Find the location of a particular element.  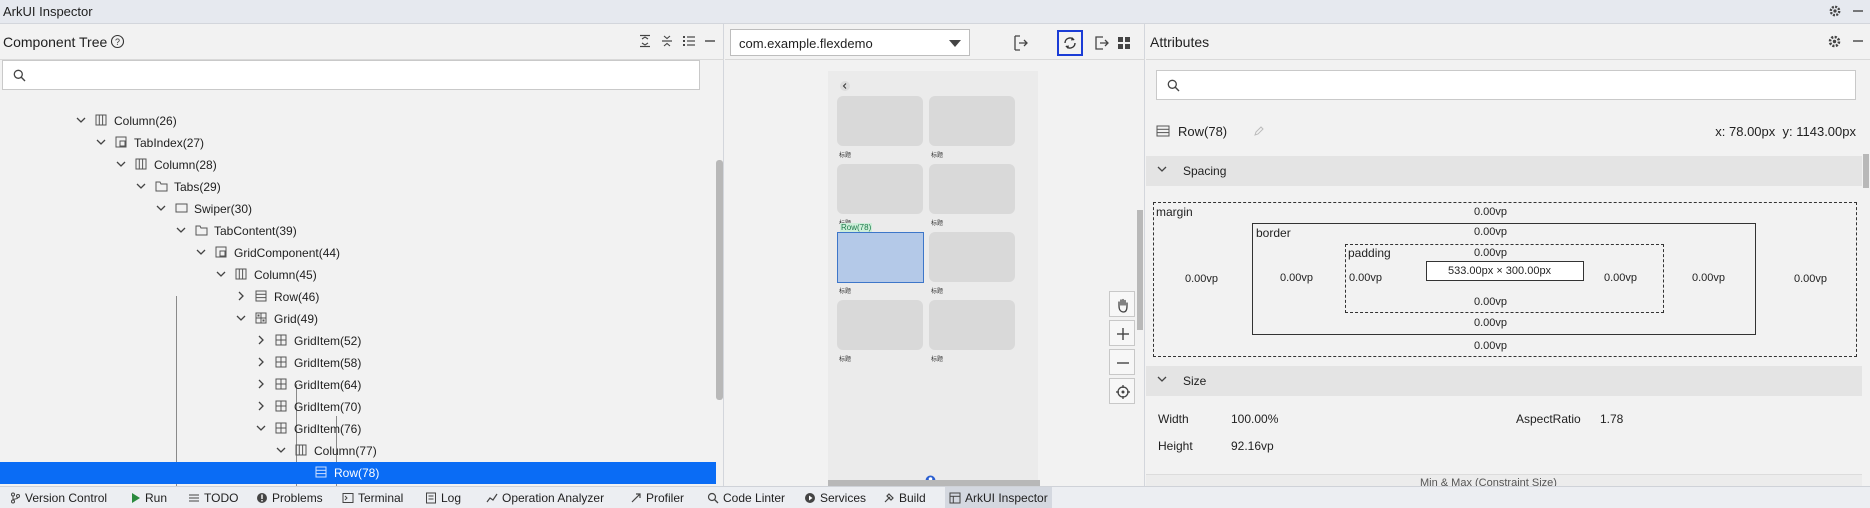

tree-node: GridComponent(44) is located at coordinates (358, 253).